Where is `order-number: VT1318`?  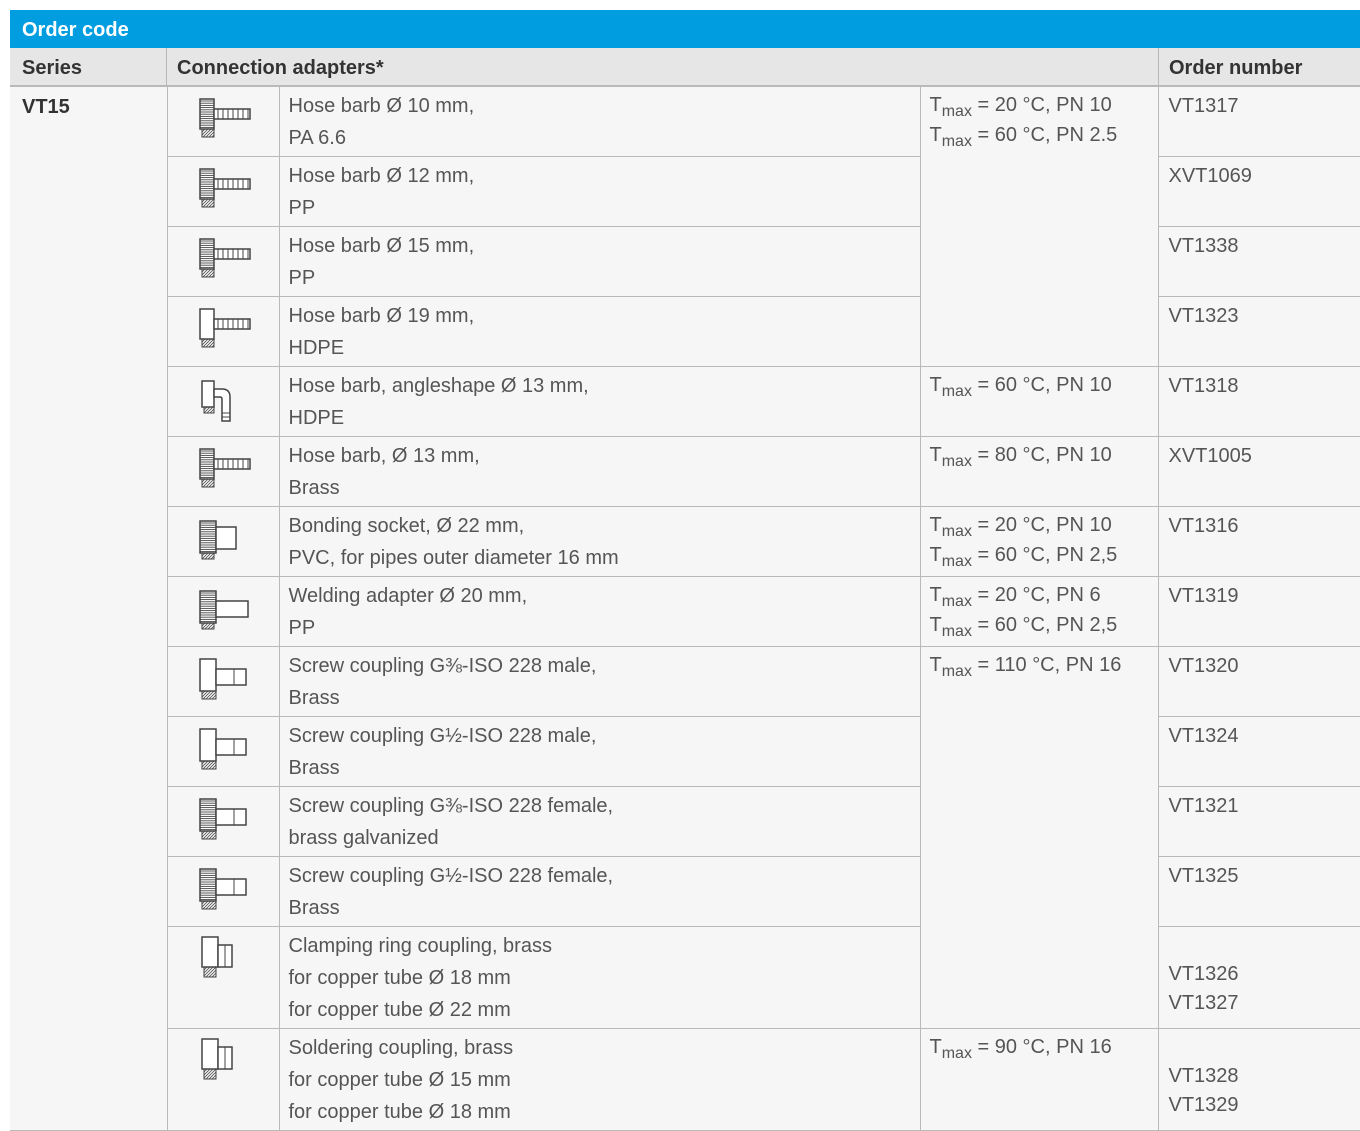
order-number: VT1318 is located at coordinates (1203, 386).